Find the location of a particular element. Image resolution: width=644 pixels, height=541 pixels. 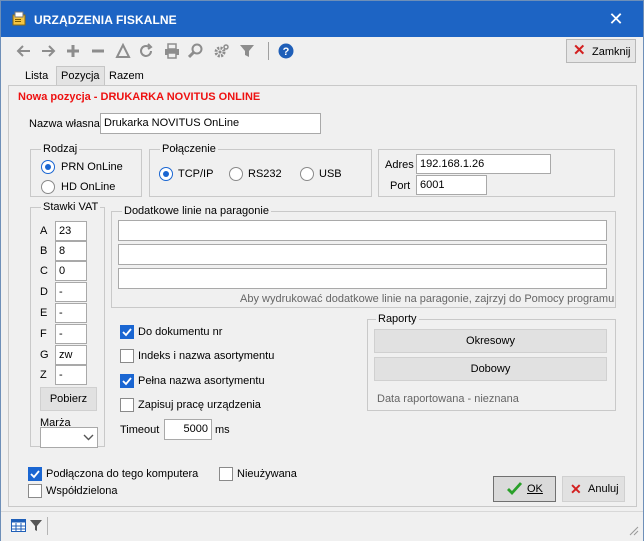

adres-input: 192.168.1.26 is located at coordinates (483, 164).